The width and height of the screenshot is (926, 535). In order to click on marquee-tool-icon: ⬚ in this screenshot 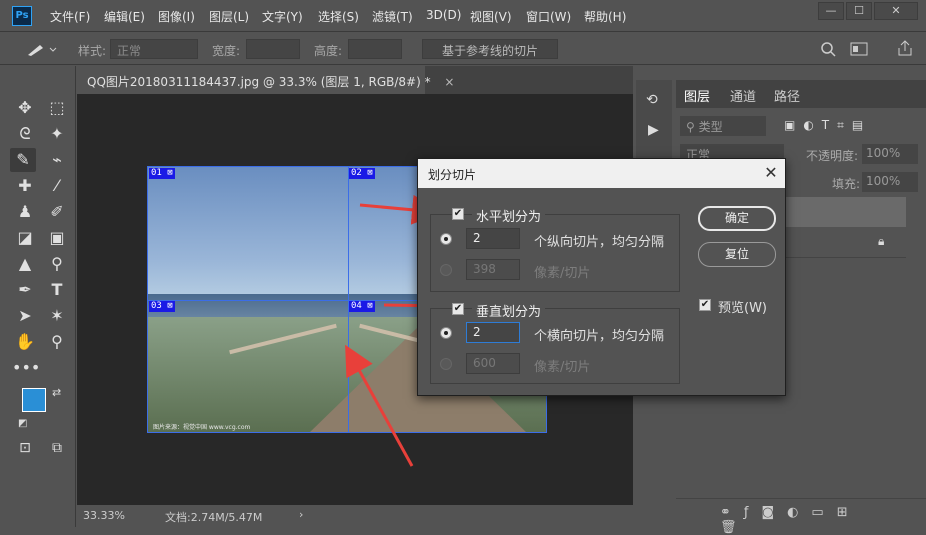, I will do `click(57, 108)`.